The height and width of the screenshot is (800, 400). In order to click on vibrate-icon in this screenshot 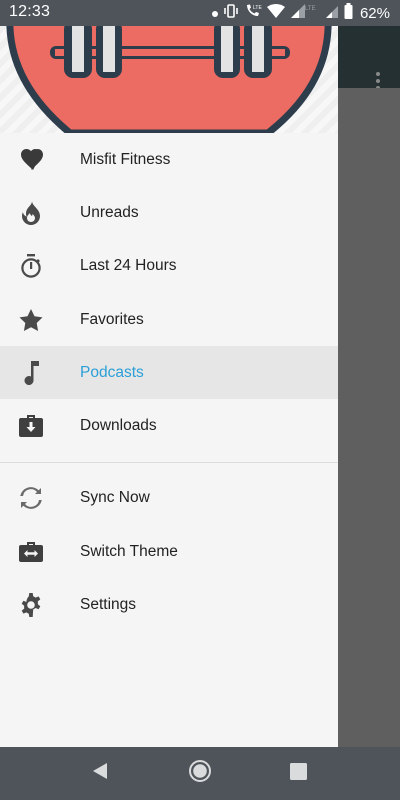, I will do `click(231, 13)`.